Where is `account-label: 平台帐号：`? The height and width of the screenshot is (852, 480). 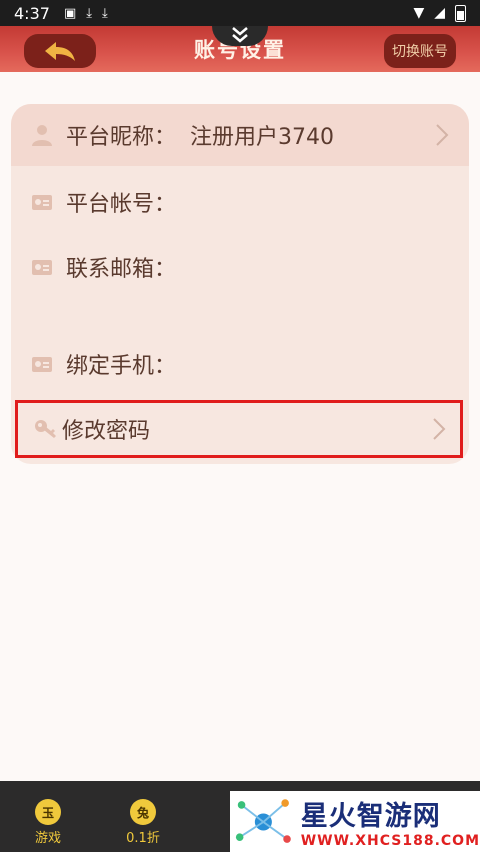 account-label: 平台帐号： is located at coordinates (121, 204).